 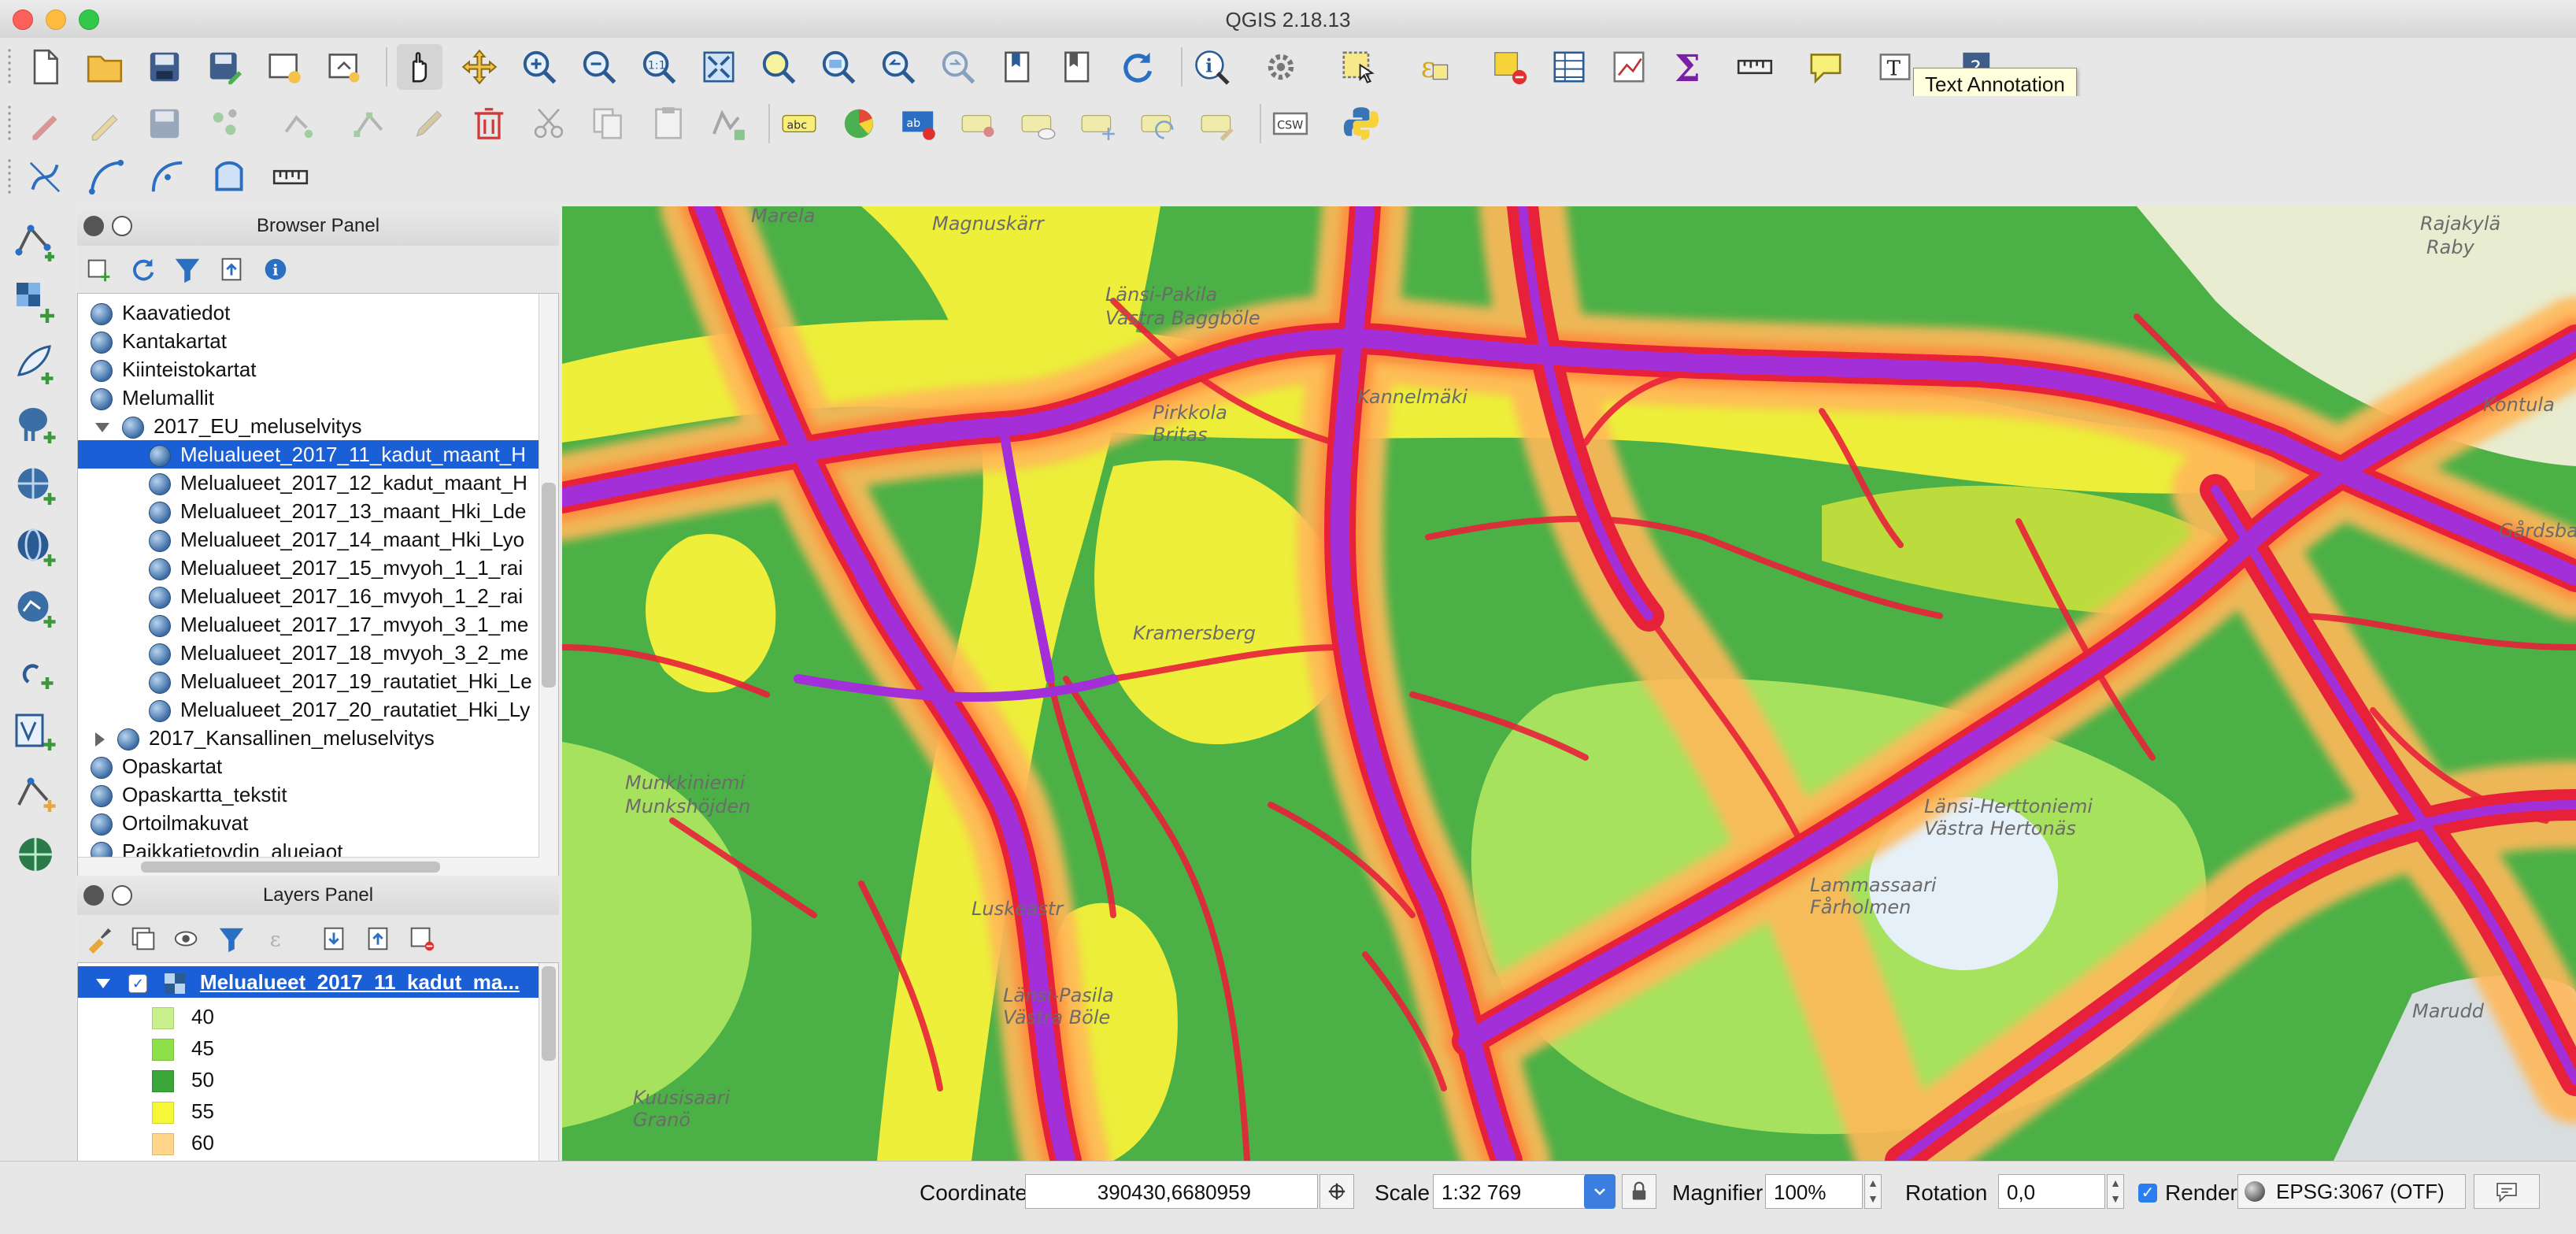 I want to click on zoom-to-layer-icon, so click(x=838, y=67).